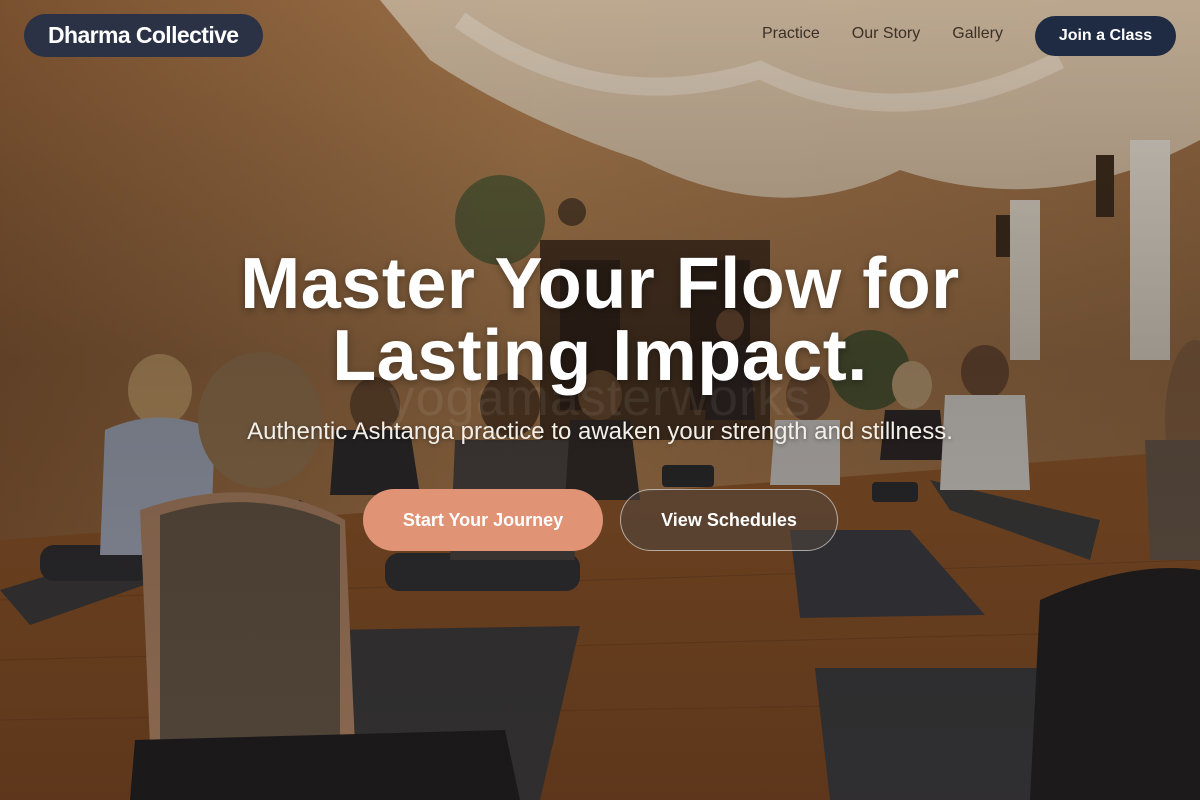 This screenshot has height=800, width=1200. Describe the element at coordinates (886, 34) in the screenshot. I see `nav-link-our-story: Our Story` at that location.